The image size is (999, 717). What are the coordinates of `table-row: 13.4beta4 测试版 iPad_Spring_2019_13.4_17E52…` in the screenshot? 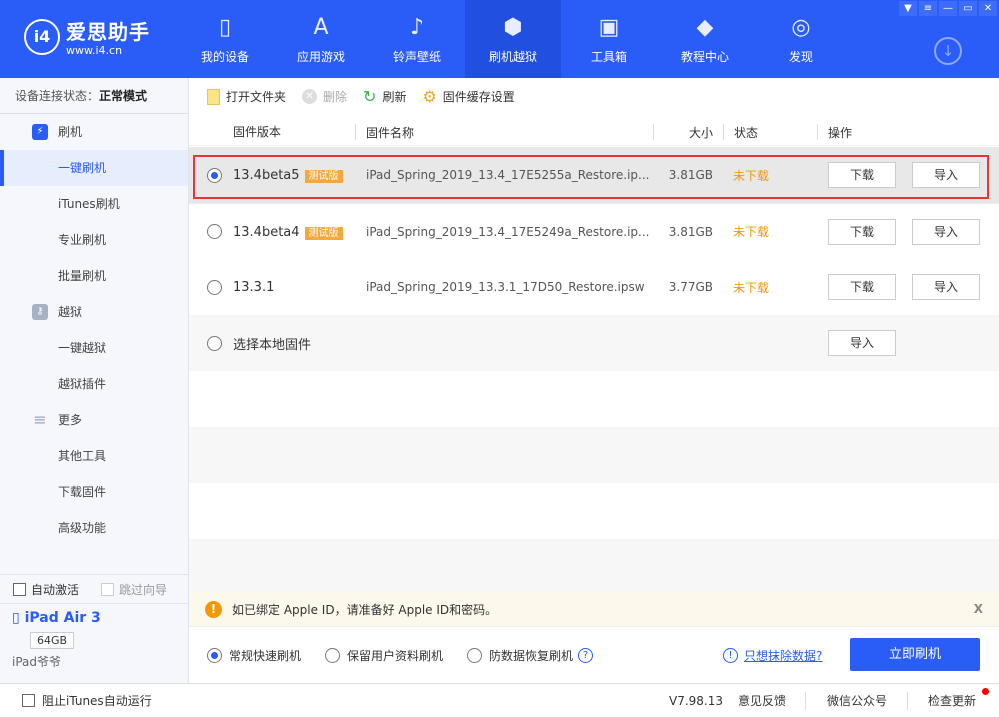 It's located at (594, 231).